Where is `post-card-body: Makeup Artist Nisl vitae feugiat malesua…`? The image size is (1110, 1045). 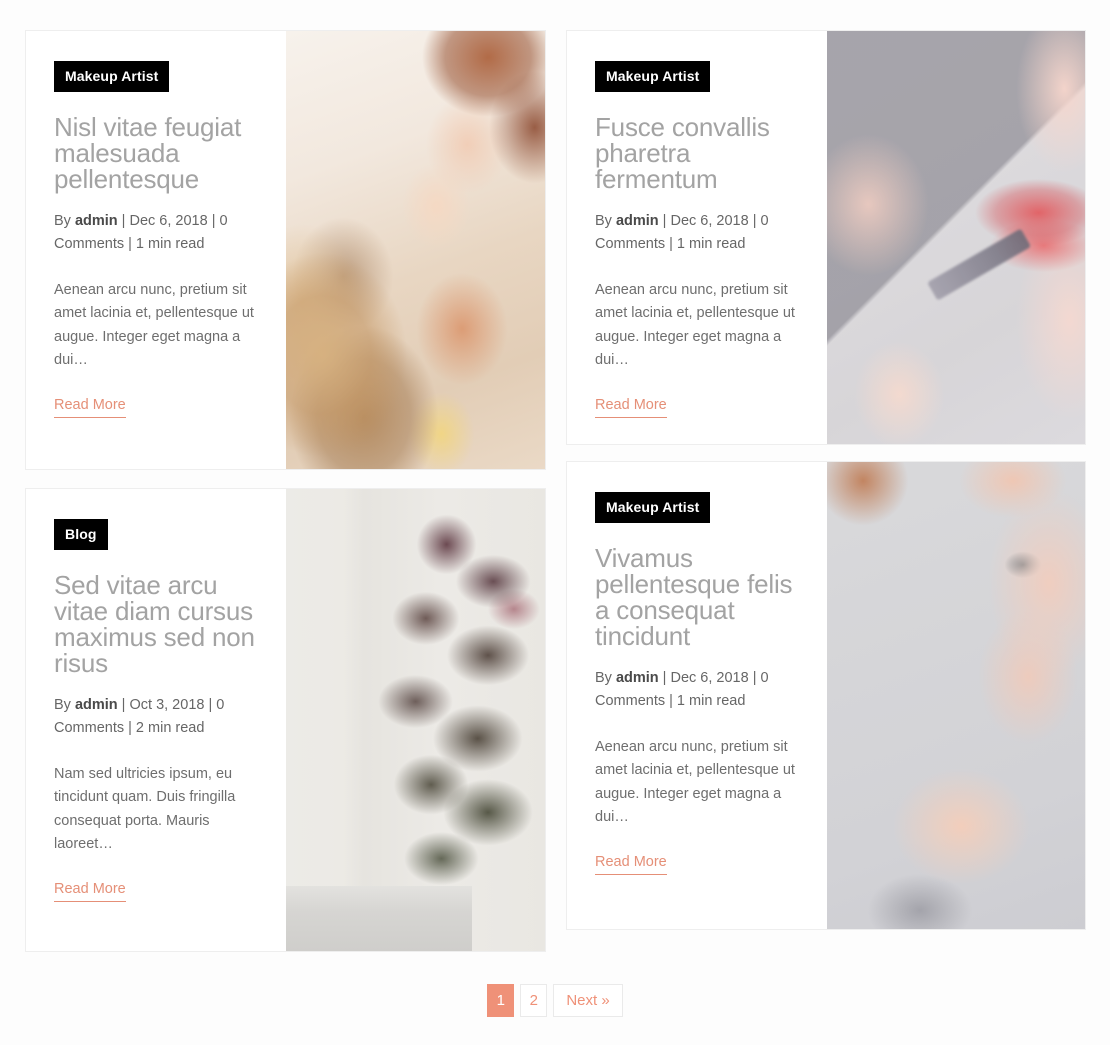
post-card-body: Makeup Artist Nisl vitae feugiat malesua… is located at coordinates (156, 250).